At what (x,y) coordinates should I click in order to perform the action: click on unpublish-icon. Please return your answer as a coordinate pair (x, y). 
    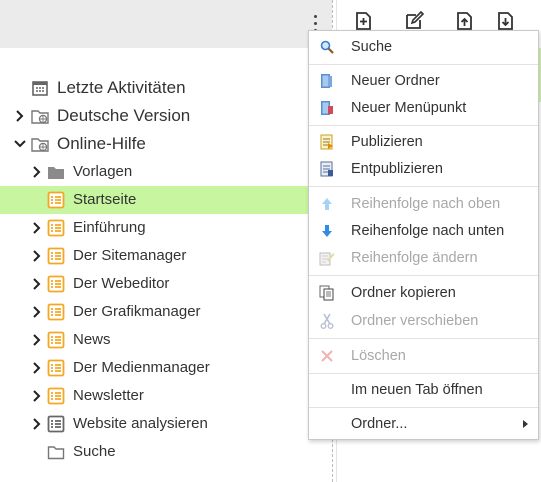
    Looking at the image, I should click on (327, 169).